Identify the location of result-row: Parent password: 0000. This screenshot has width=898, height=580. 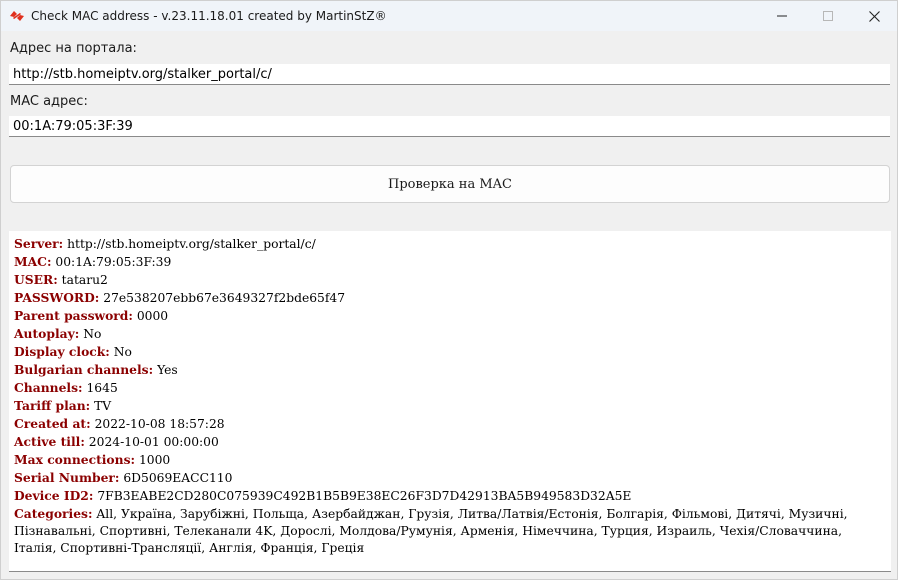
(450, 316).